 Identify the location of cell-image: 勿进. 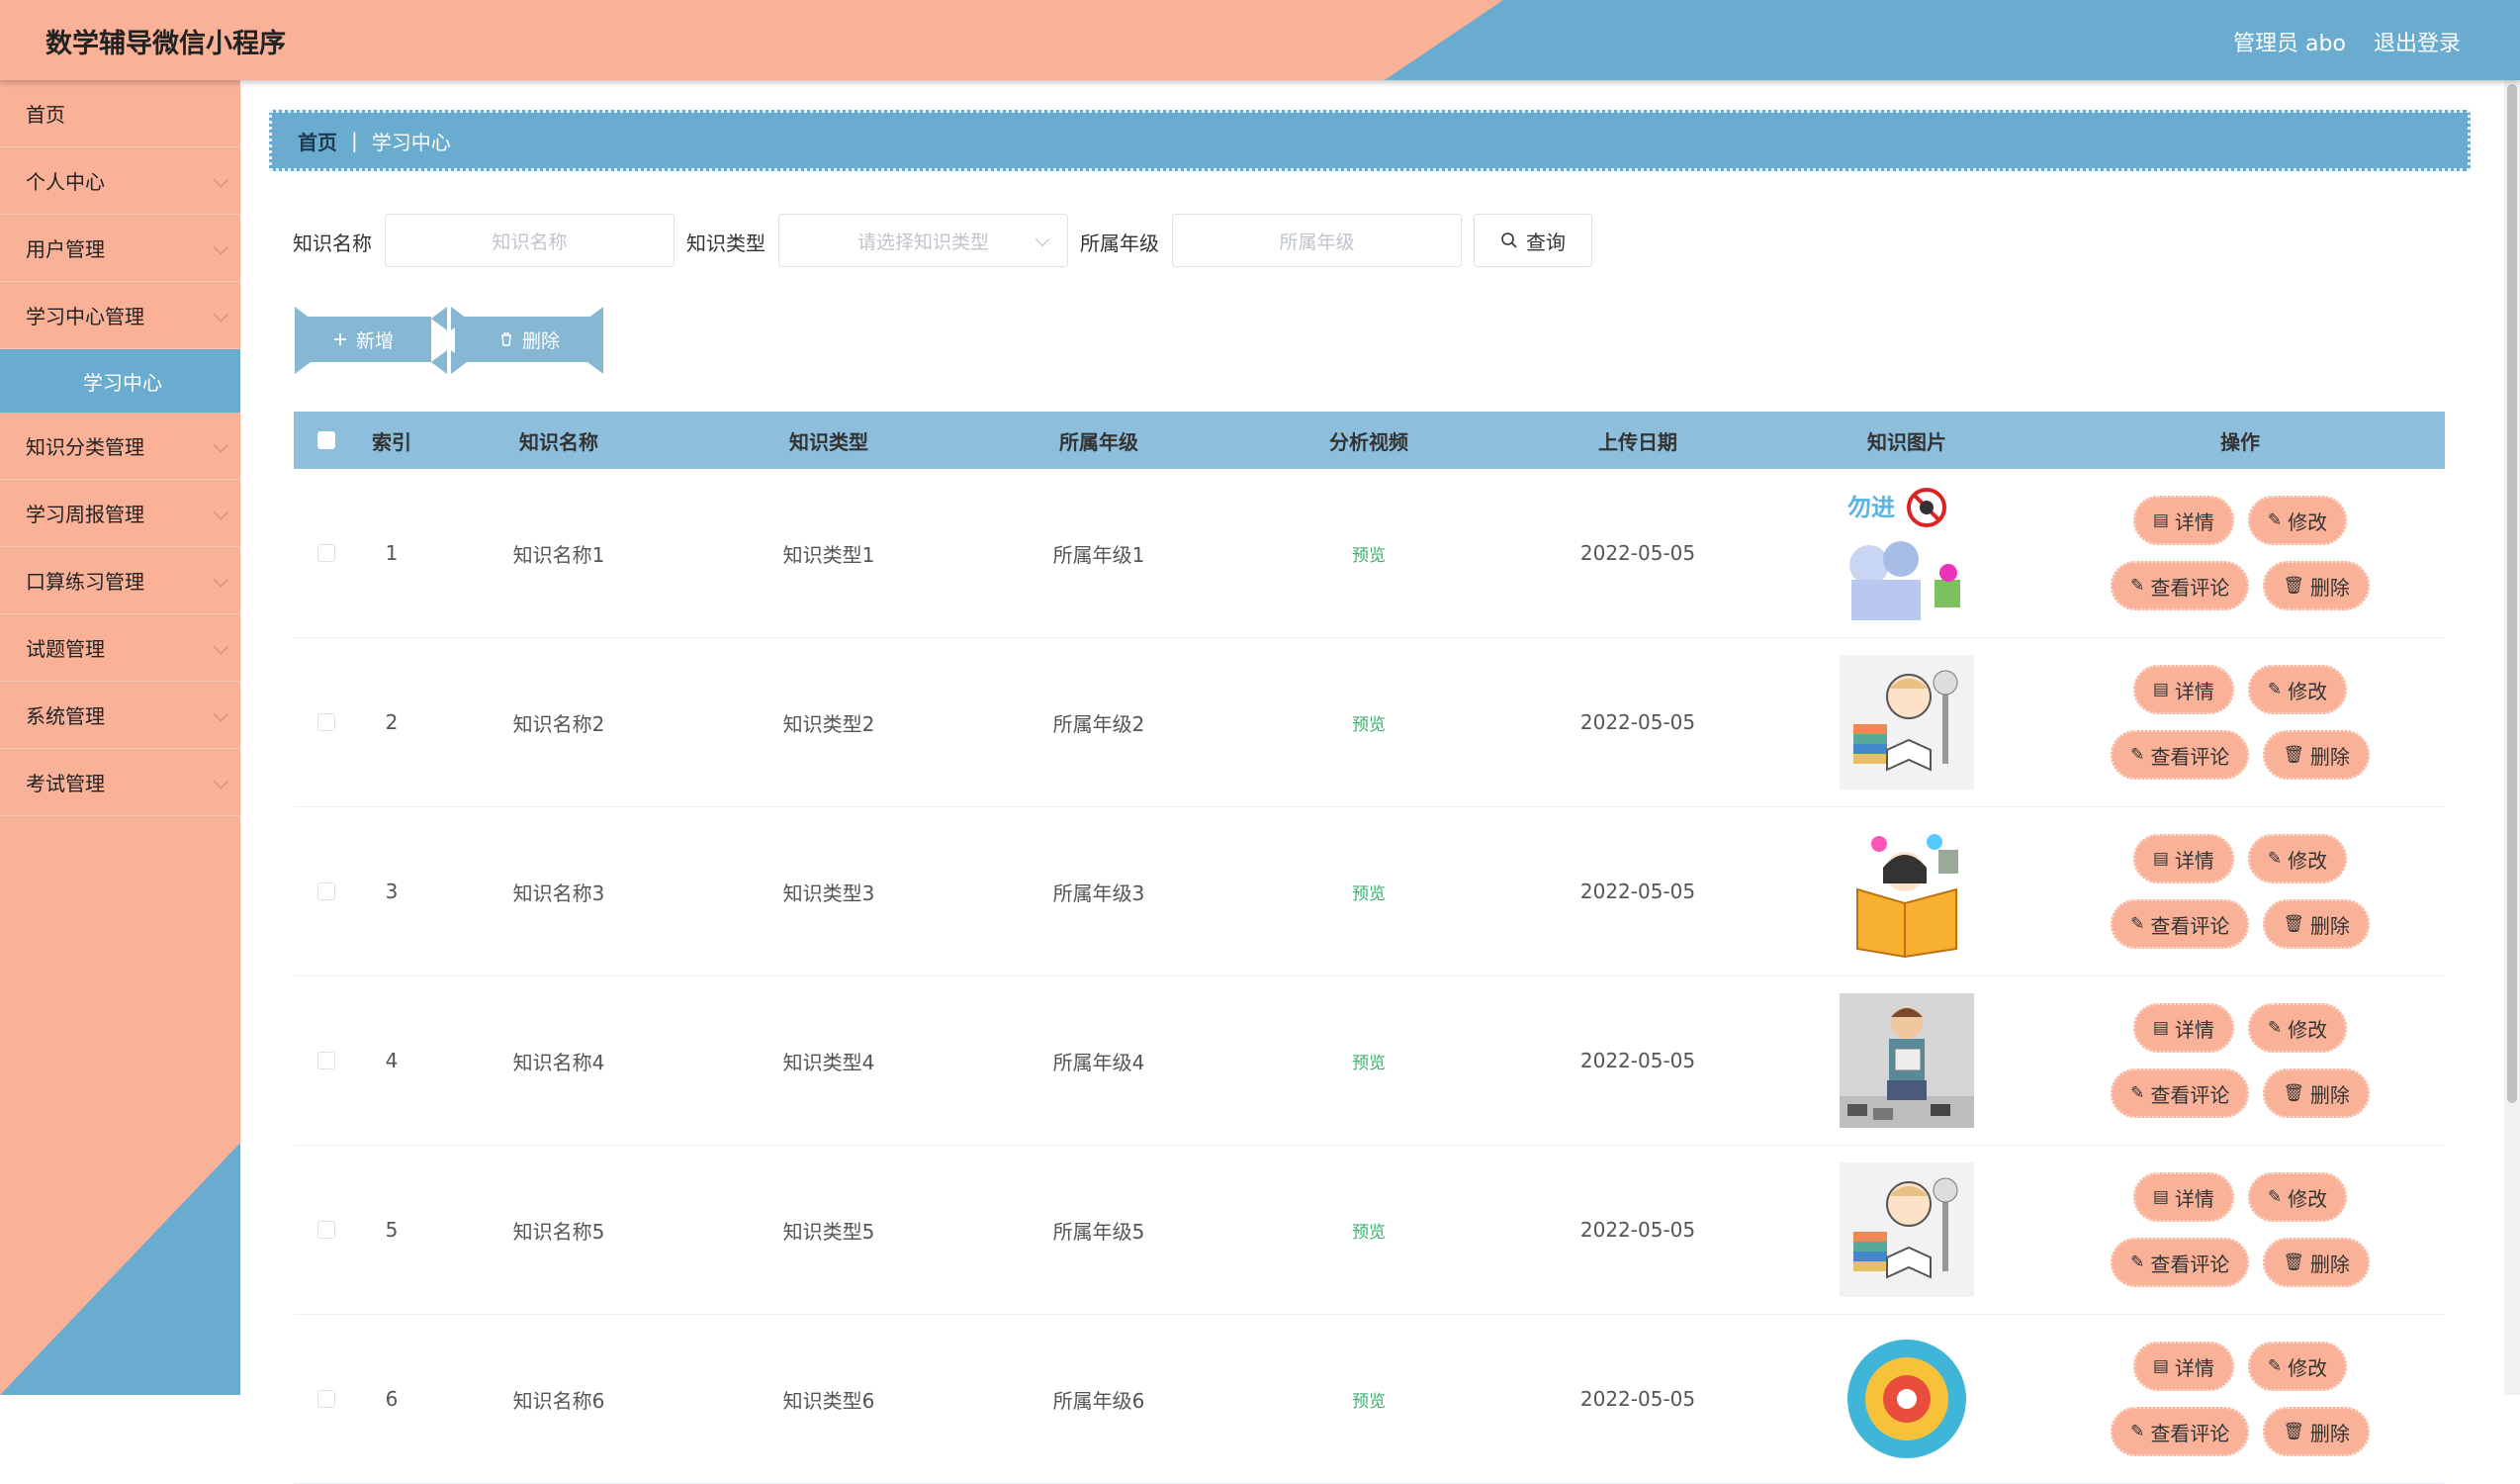
(1906, 553).